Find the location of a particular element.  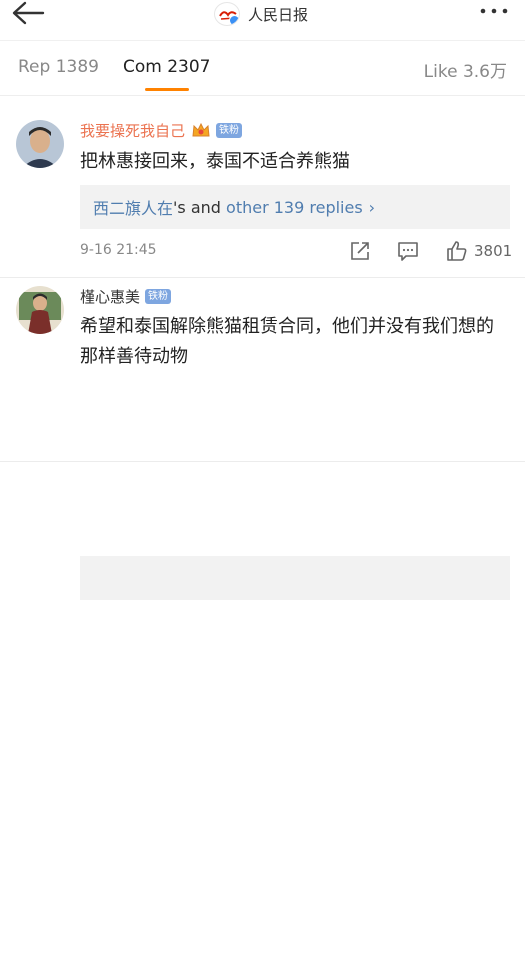

verified-icon is located at coordinates (234, 20).